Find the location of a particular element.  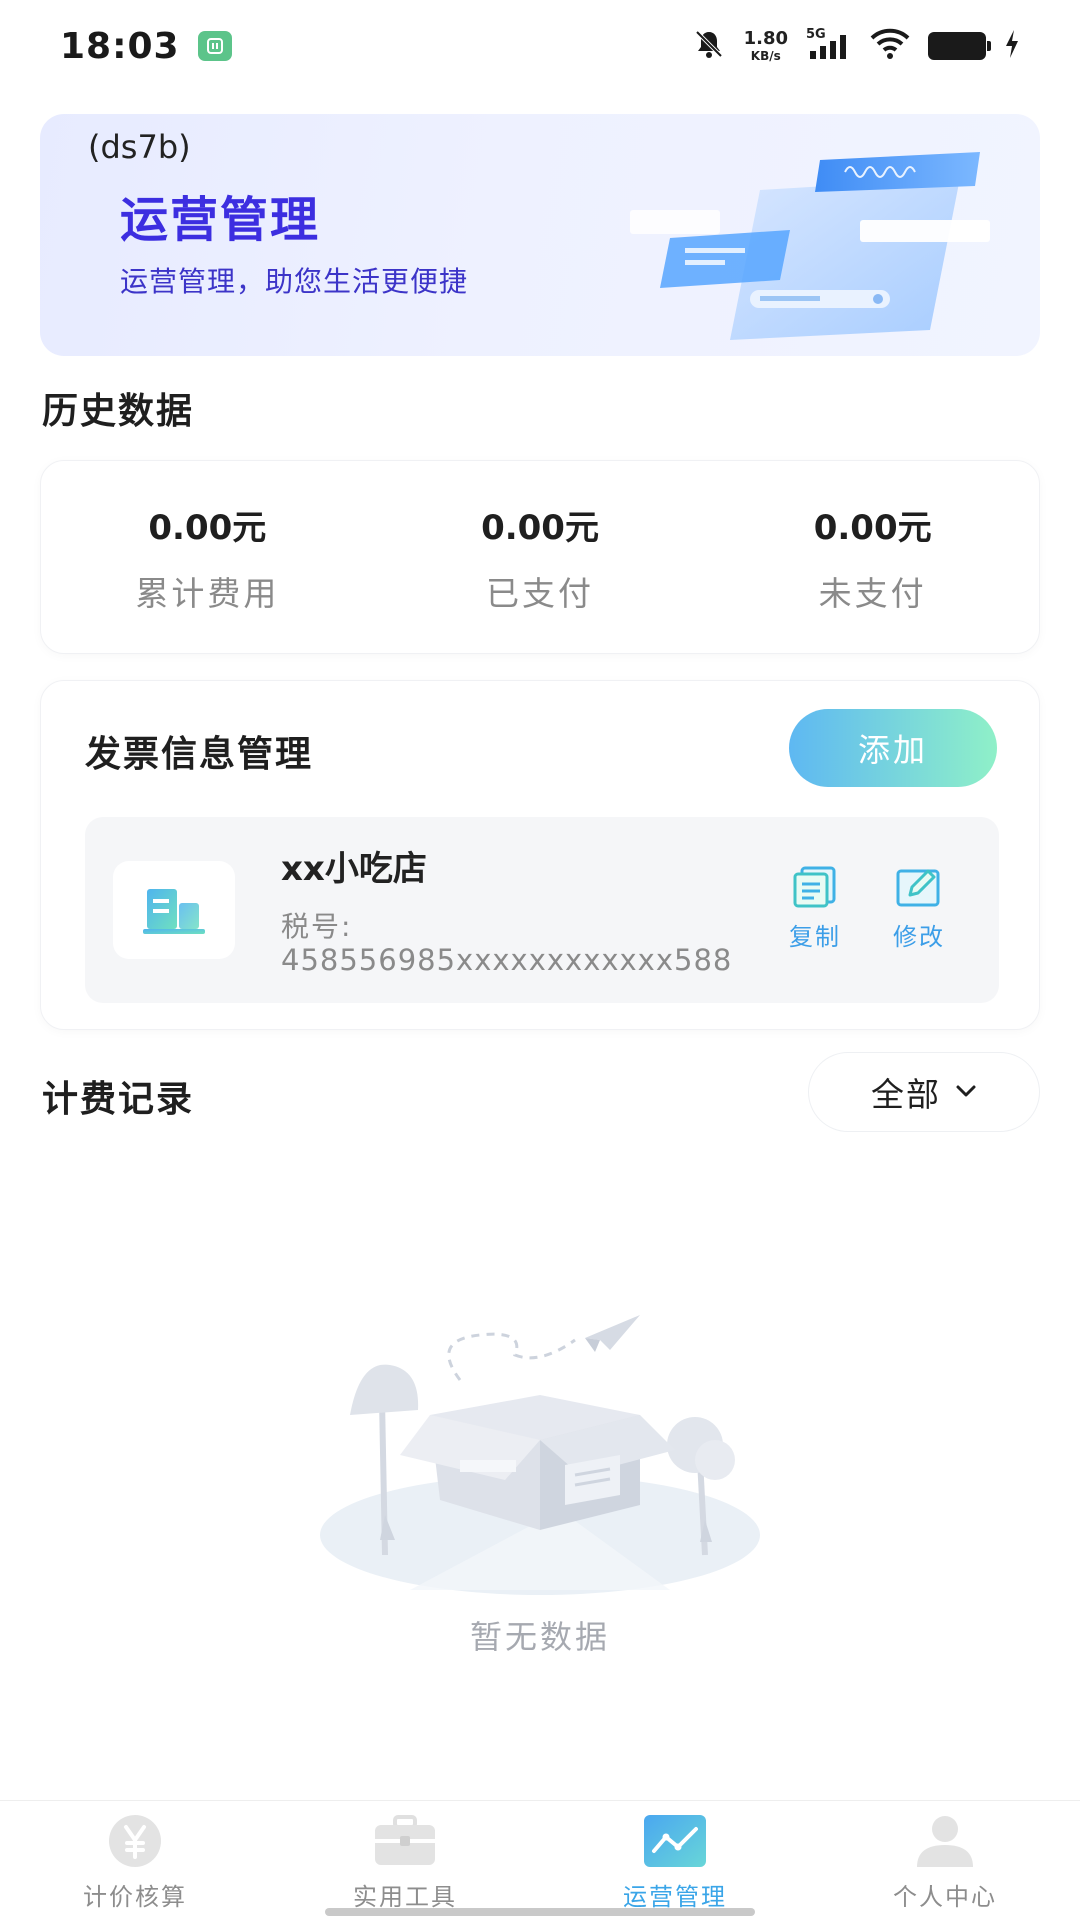

nav-item-tools: 实用工具 is located at coordinates (405, 1860).